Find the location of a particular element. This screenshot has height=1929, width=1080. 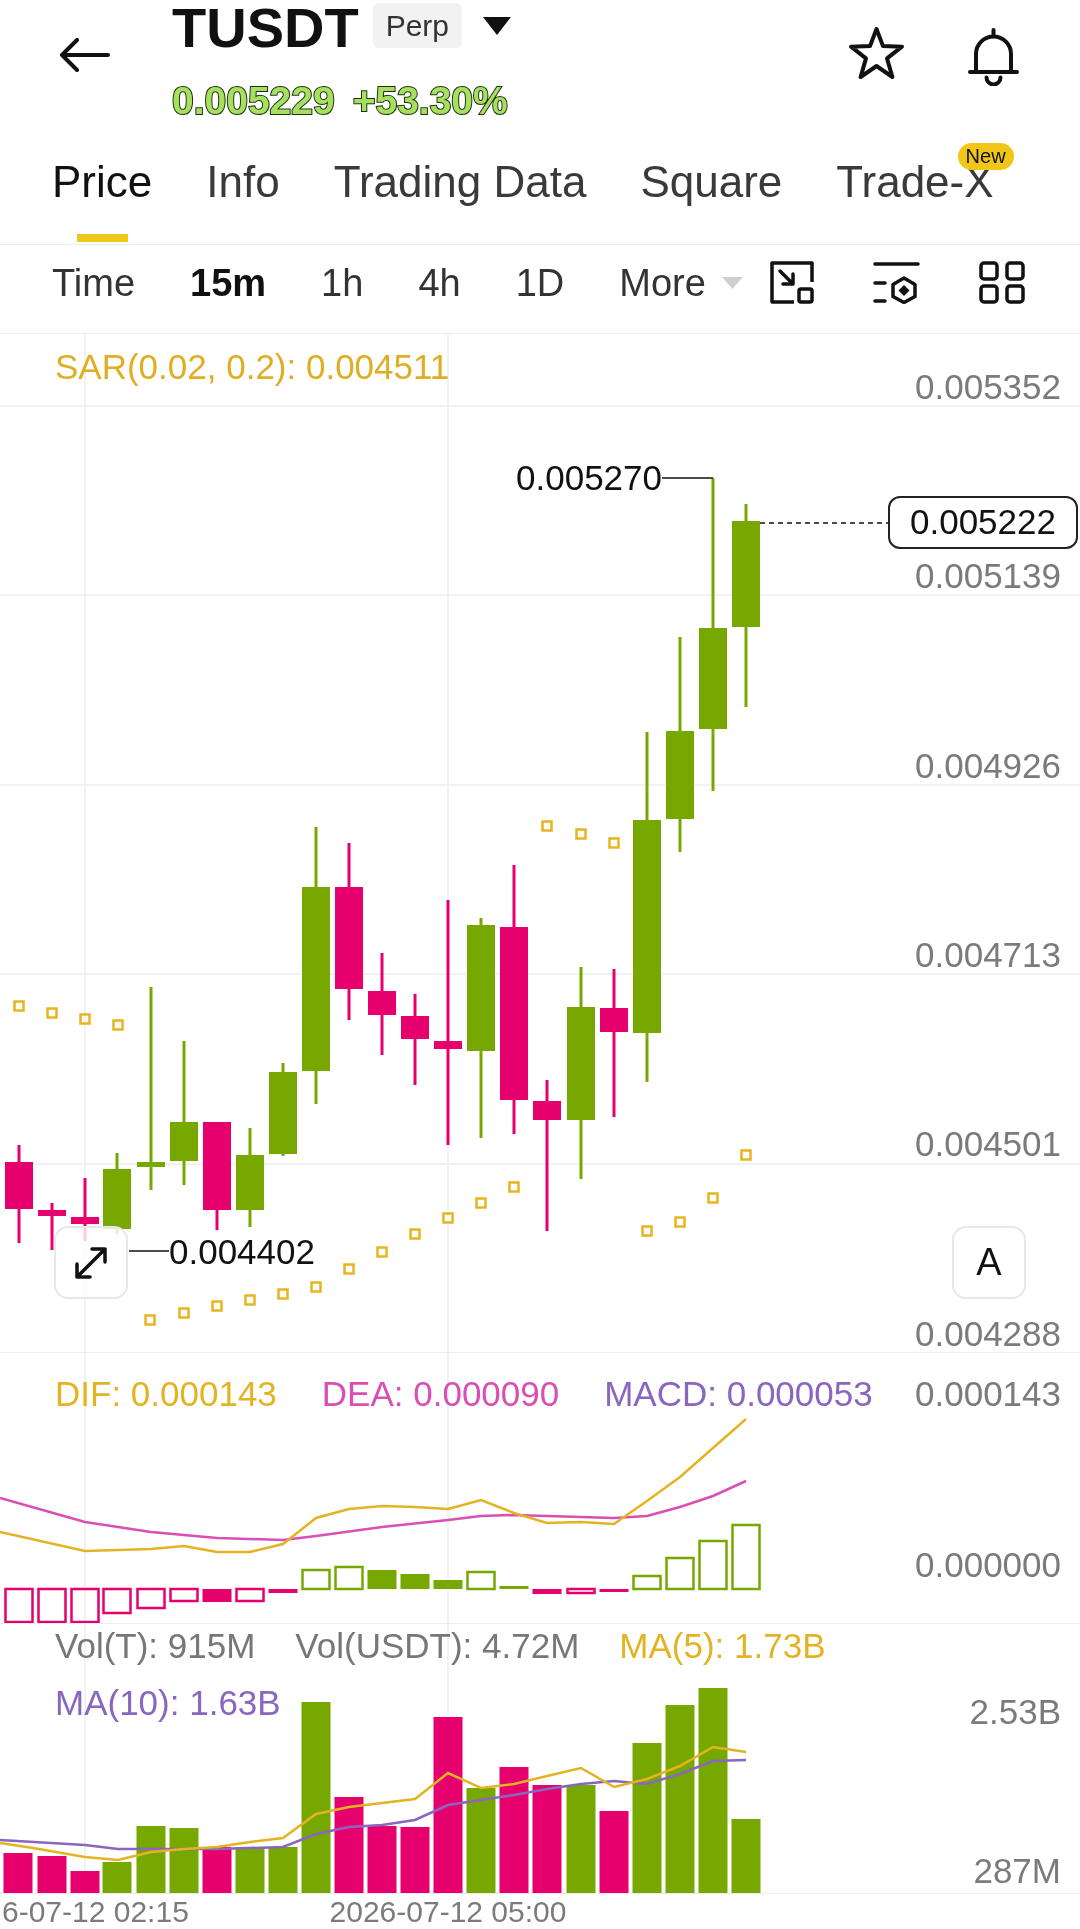

interval-option: 4h is located at coordinates (439, 282).